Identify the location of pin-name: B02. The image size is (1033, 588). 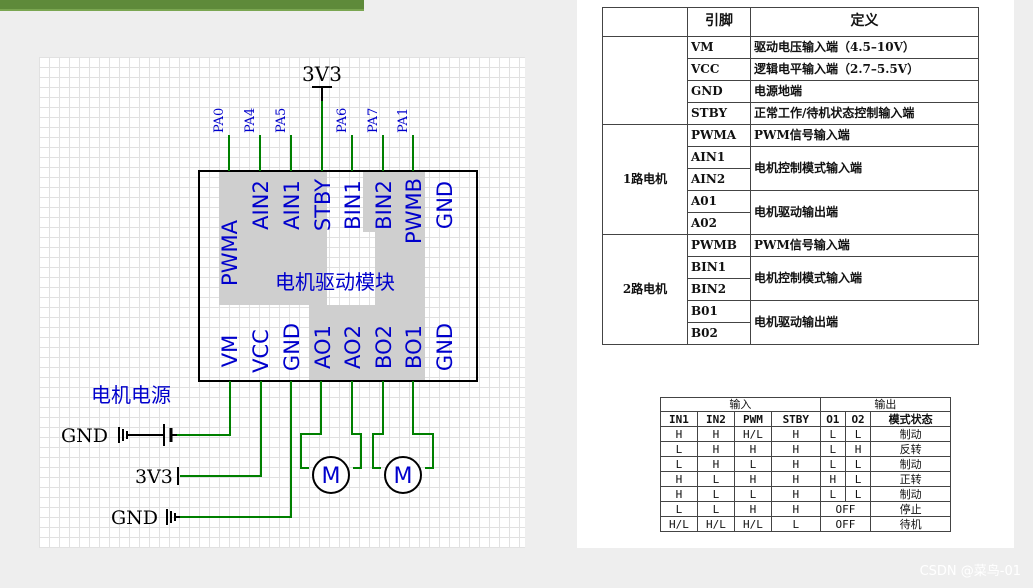
(719, 333).